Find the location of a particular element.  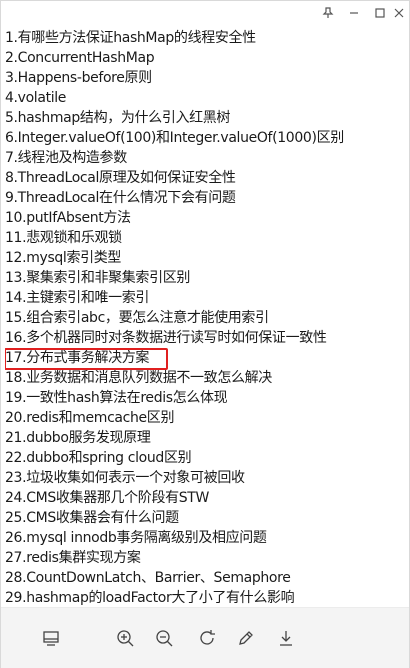

list-item: 9.ThreadLocal在什么情况下会有问题 is located at coordinates (120, 198).